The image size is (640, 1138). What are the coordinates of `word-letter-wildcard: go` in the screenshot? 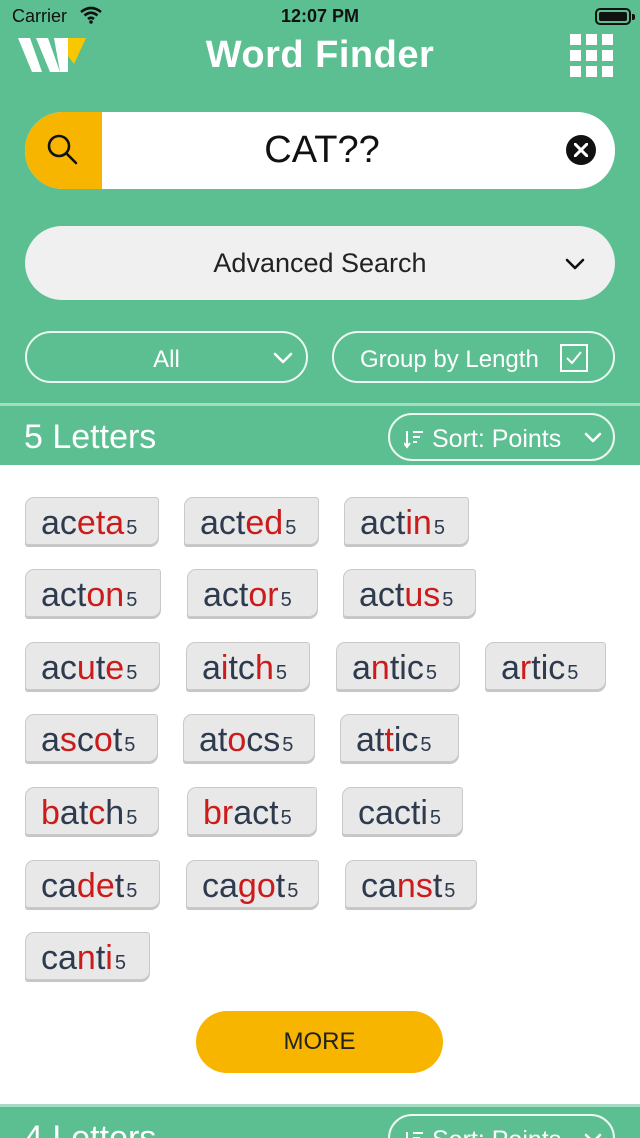 It's located at (256, 886).